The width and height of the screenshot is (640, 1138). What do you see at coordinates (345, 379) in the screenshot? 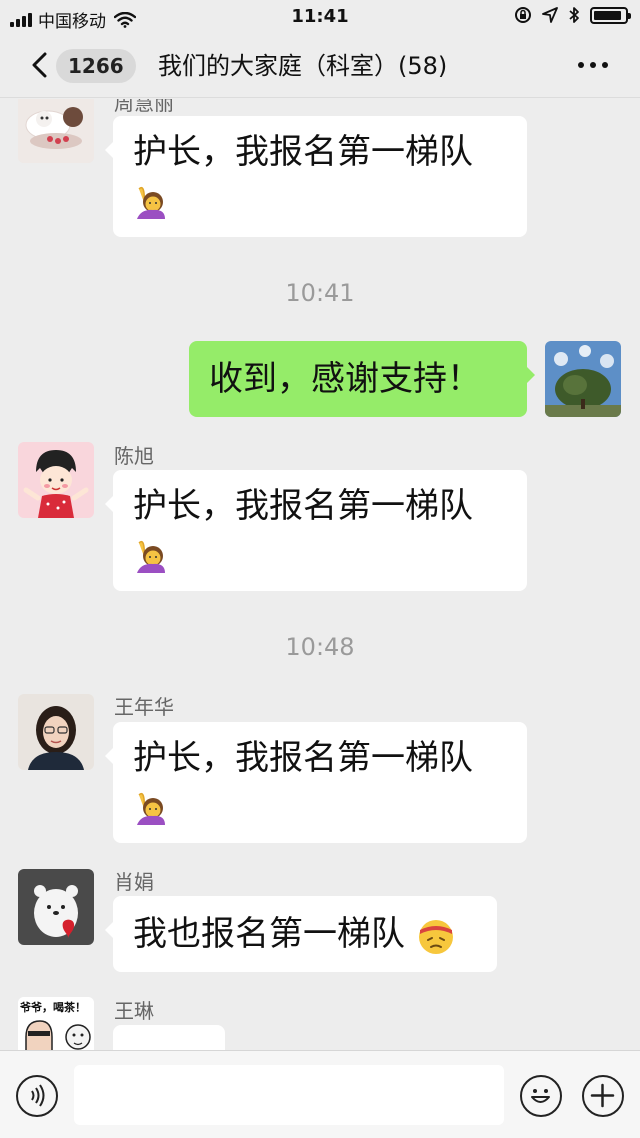
I see `message-text: 收到，感谢支持！` at bounding box center [345, 379].